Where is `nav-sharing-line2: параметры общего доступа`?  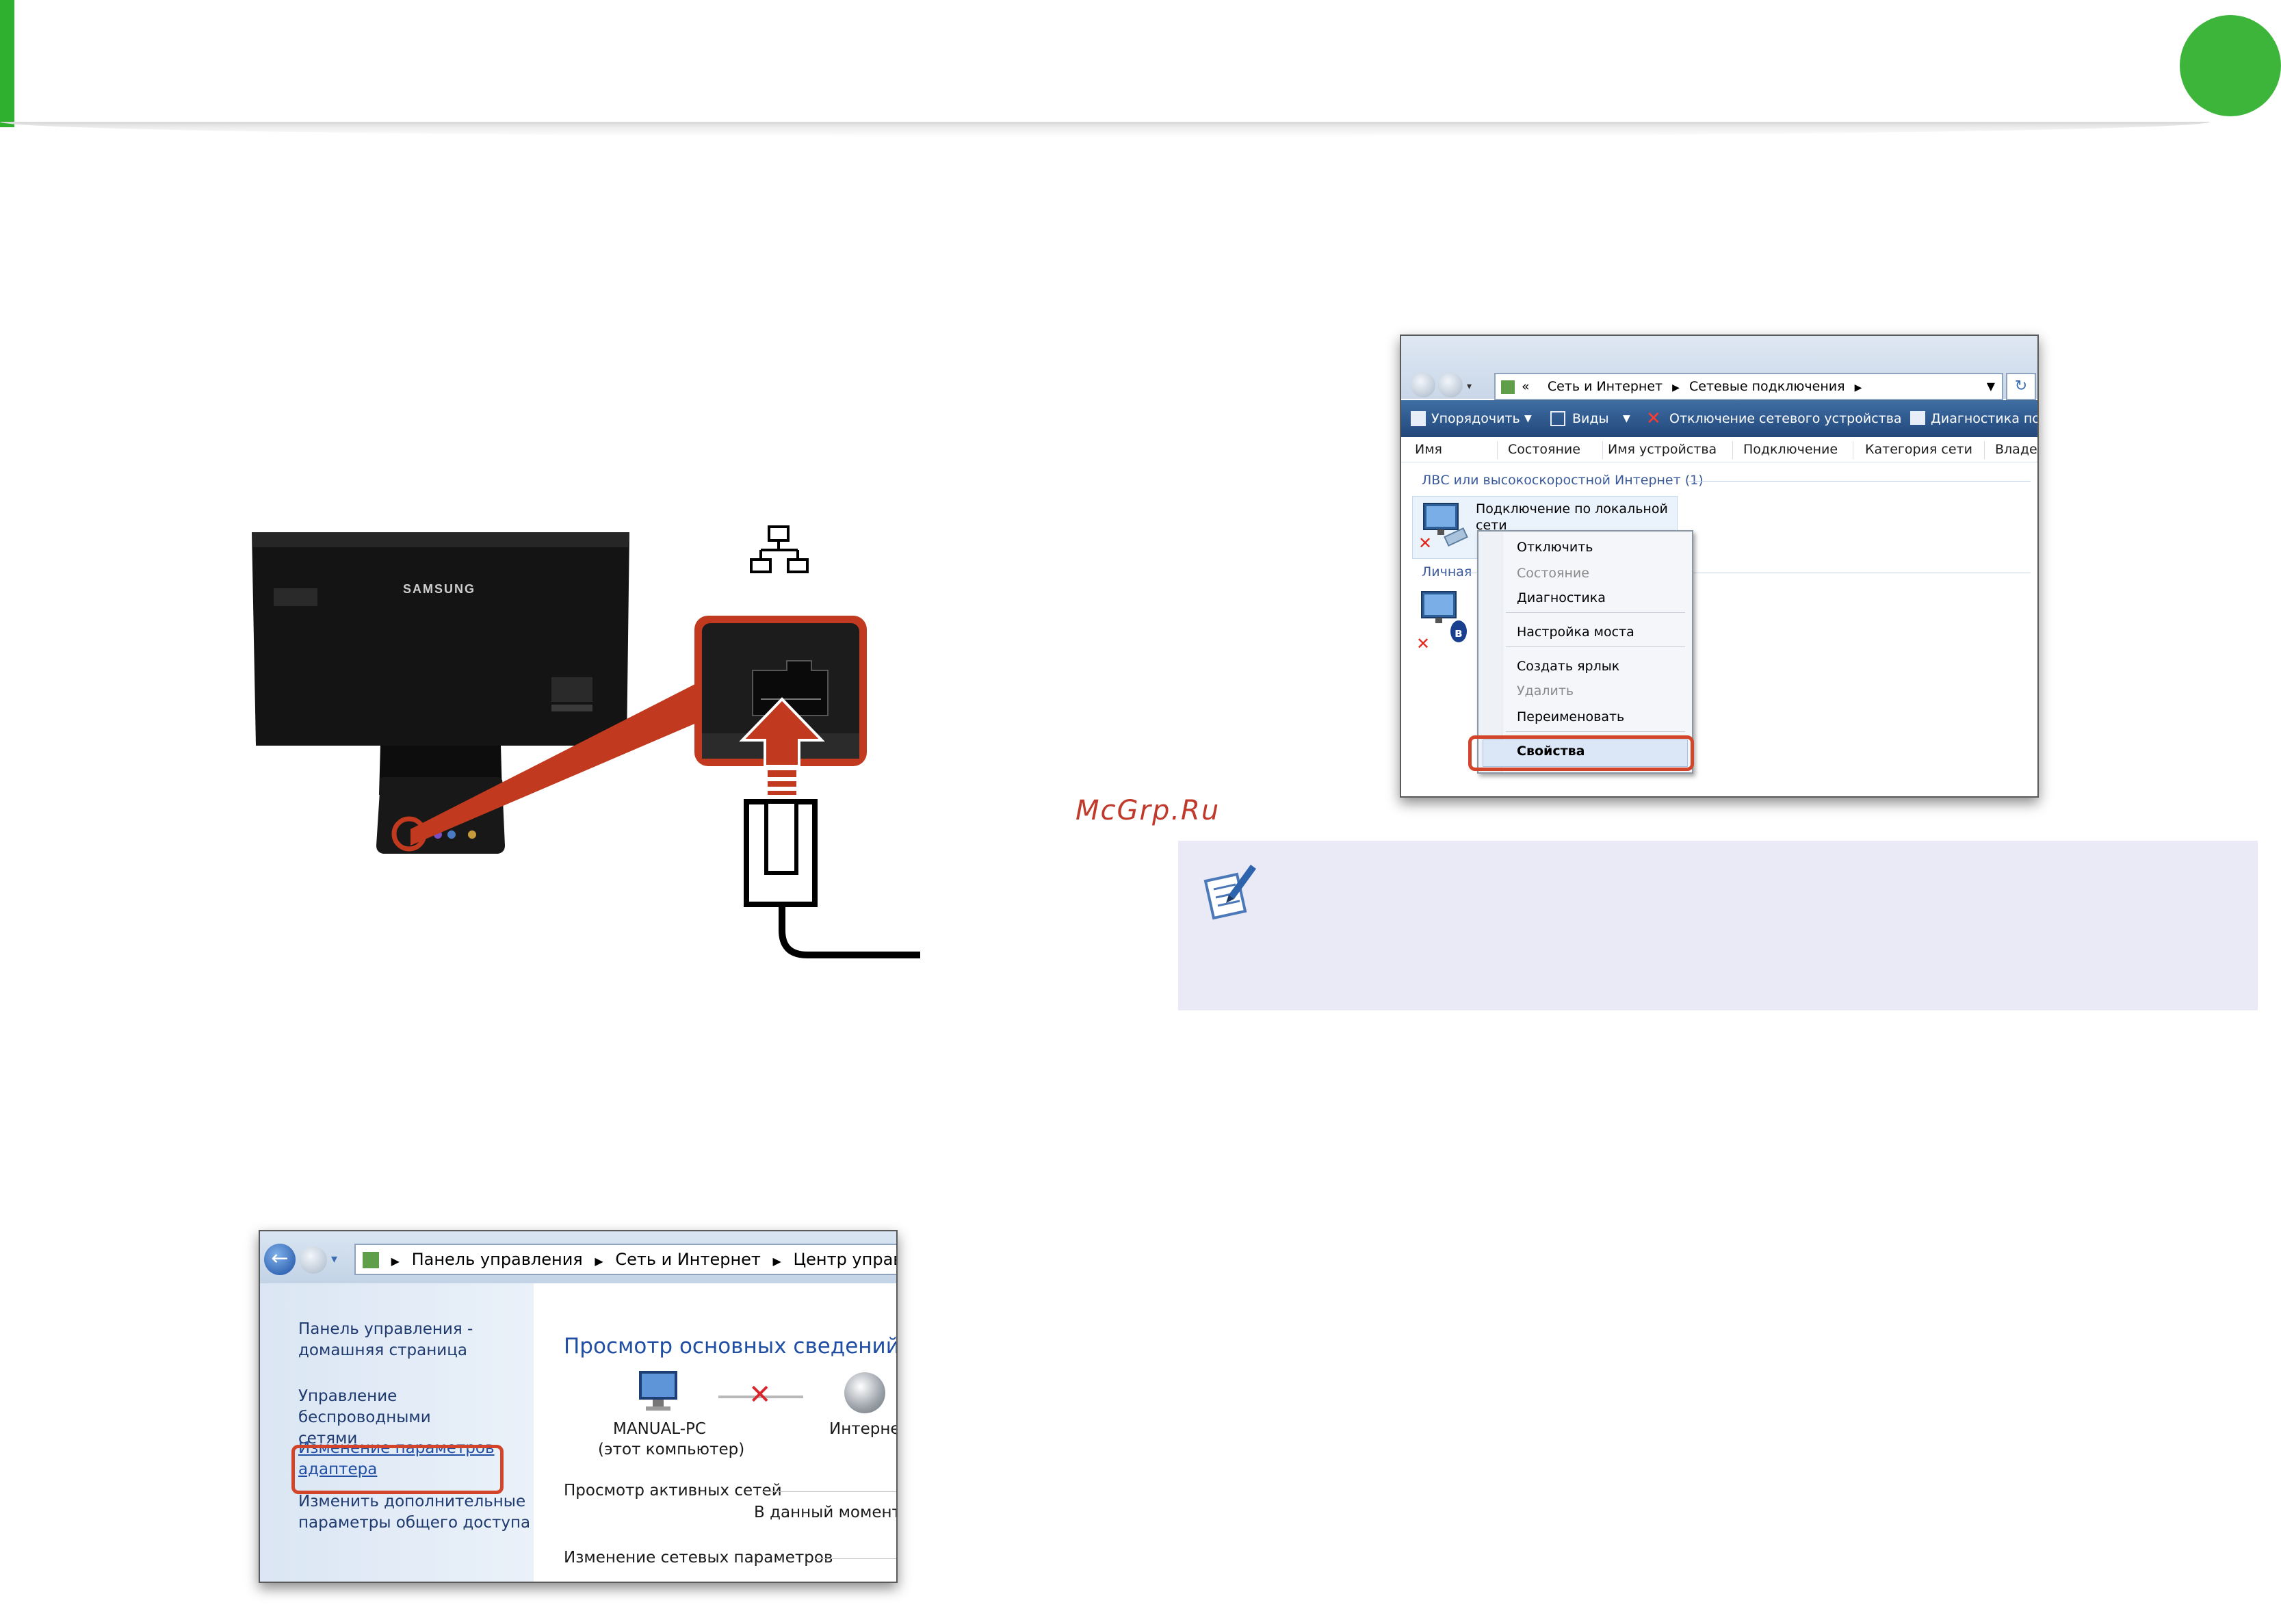
nav-sharing-line2: параметры общего доступа is located at coordinates (414, 1523).